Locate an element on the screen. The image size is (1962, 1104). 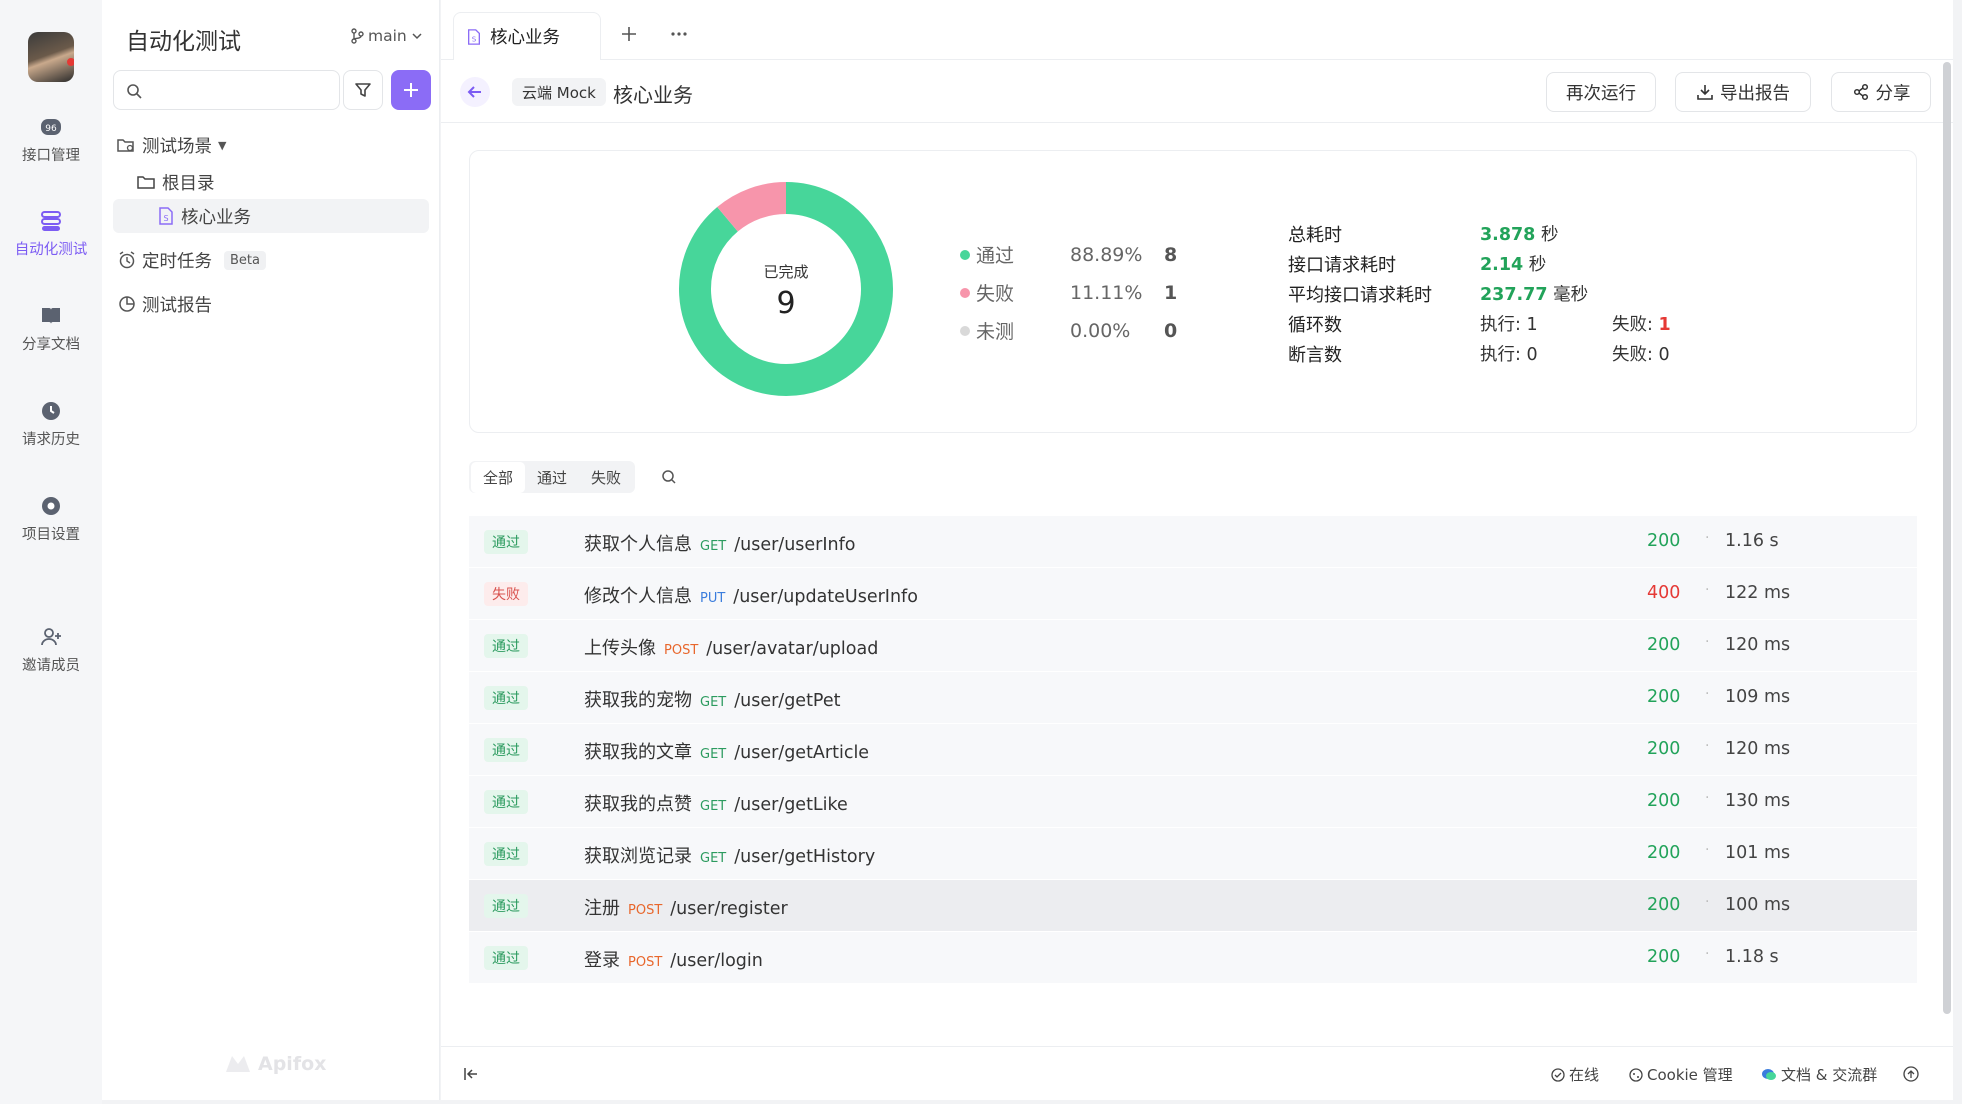
tree-scheduled-tasks: 定时任务 Beta is located at coordinates (192, 260).